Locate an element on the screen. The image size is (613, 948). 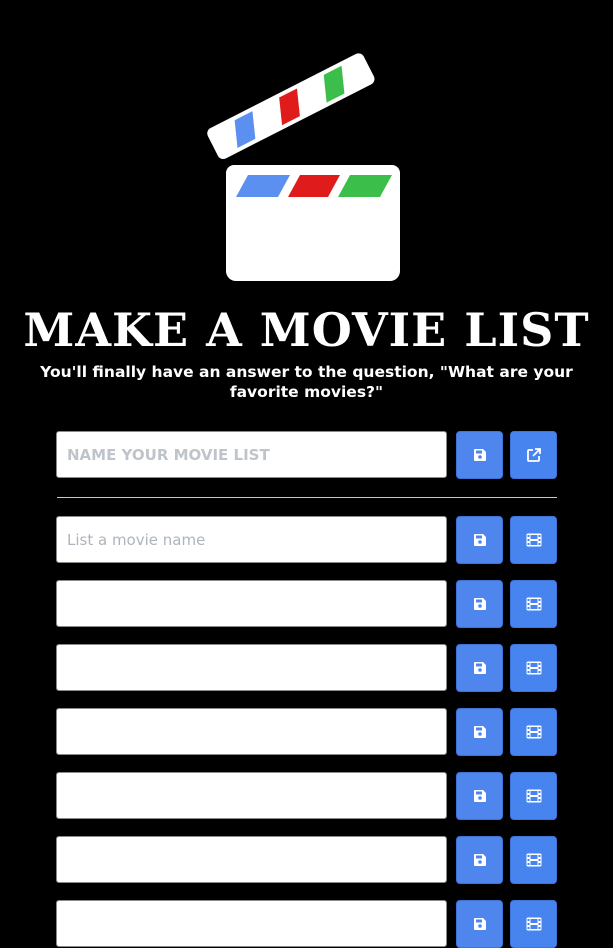
list-name-row is located at coordinates (307, 455).